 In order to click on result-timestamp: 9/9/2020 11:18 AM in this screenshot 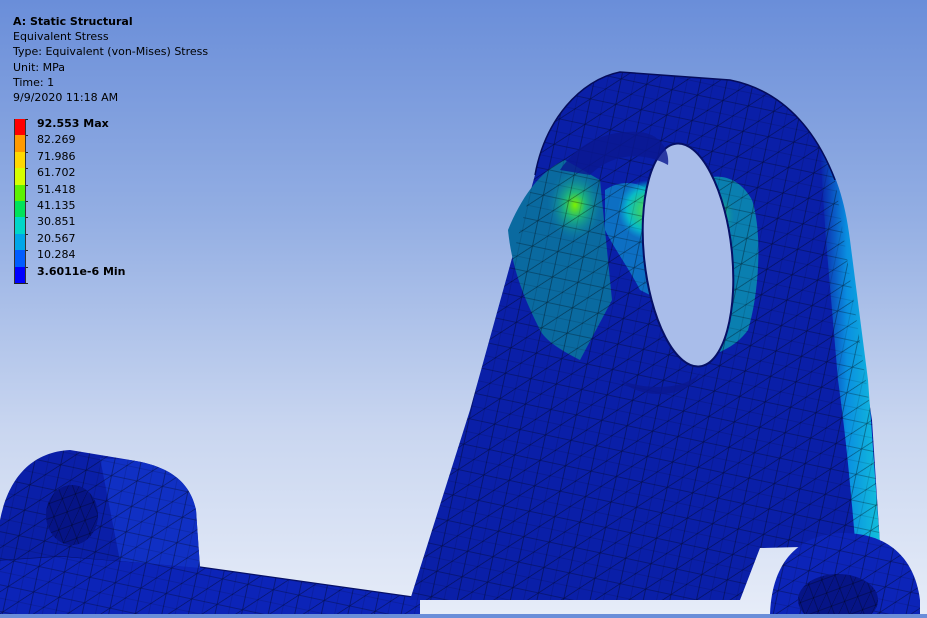, I will do `click(66, 98)`.